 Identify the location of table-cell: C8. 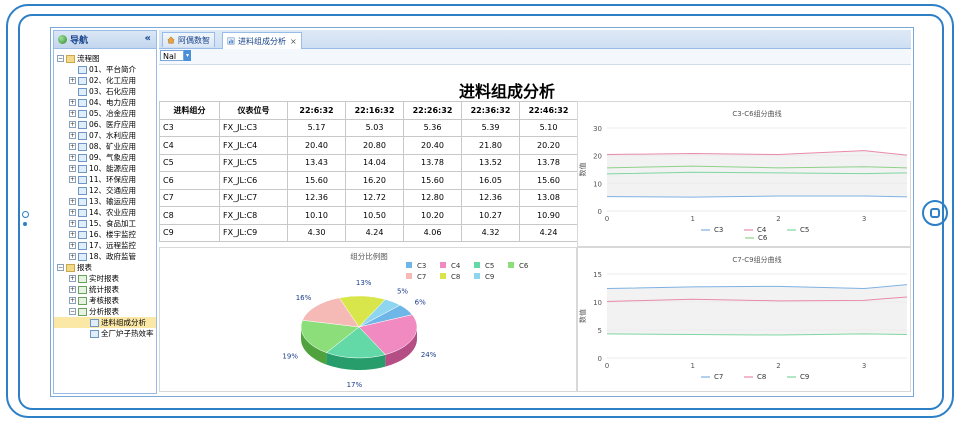
(189, 215).